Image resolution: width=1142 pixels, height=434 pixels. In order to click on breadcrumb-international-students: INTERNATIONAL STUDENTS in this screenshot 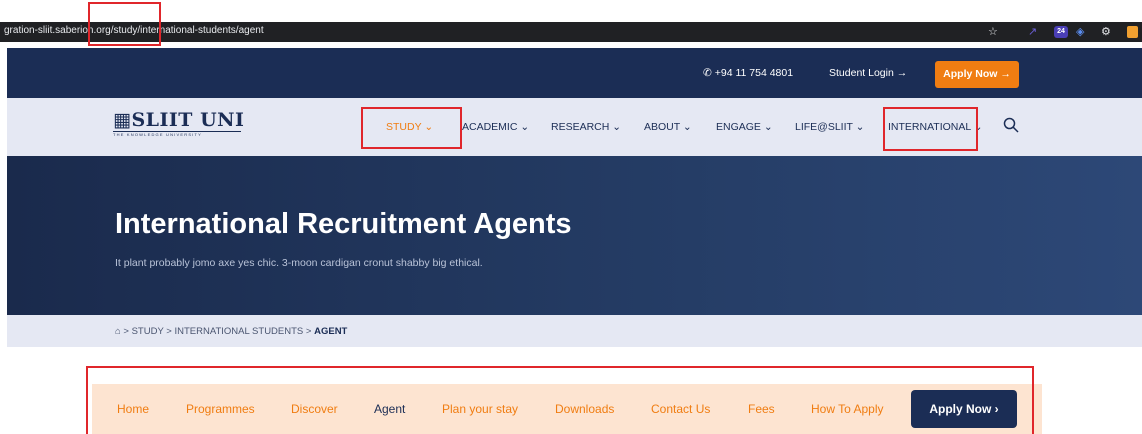, I will do `click(238, 331)`.